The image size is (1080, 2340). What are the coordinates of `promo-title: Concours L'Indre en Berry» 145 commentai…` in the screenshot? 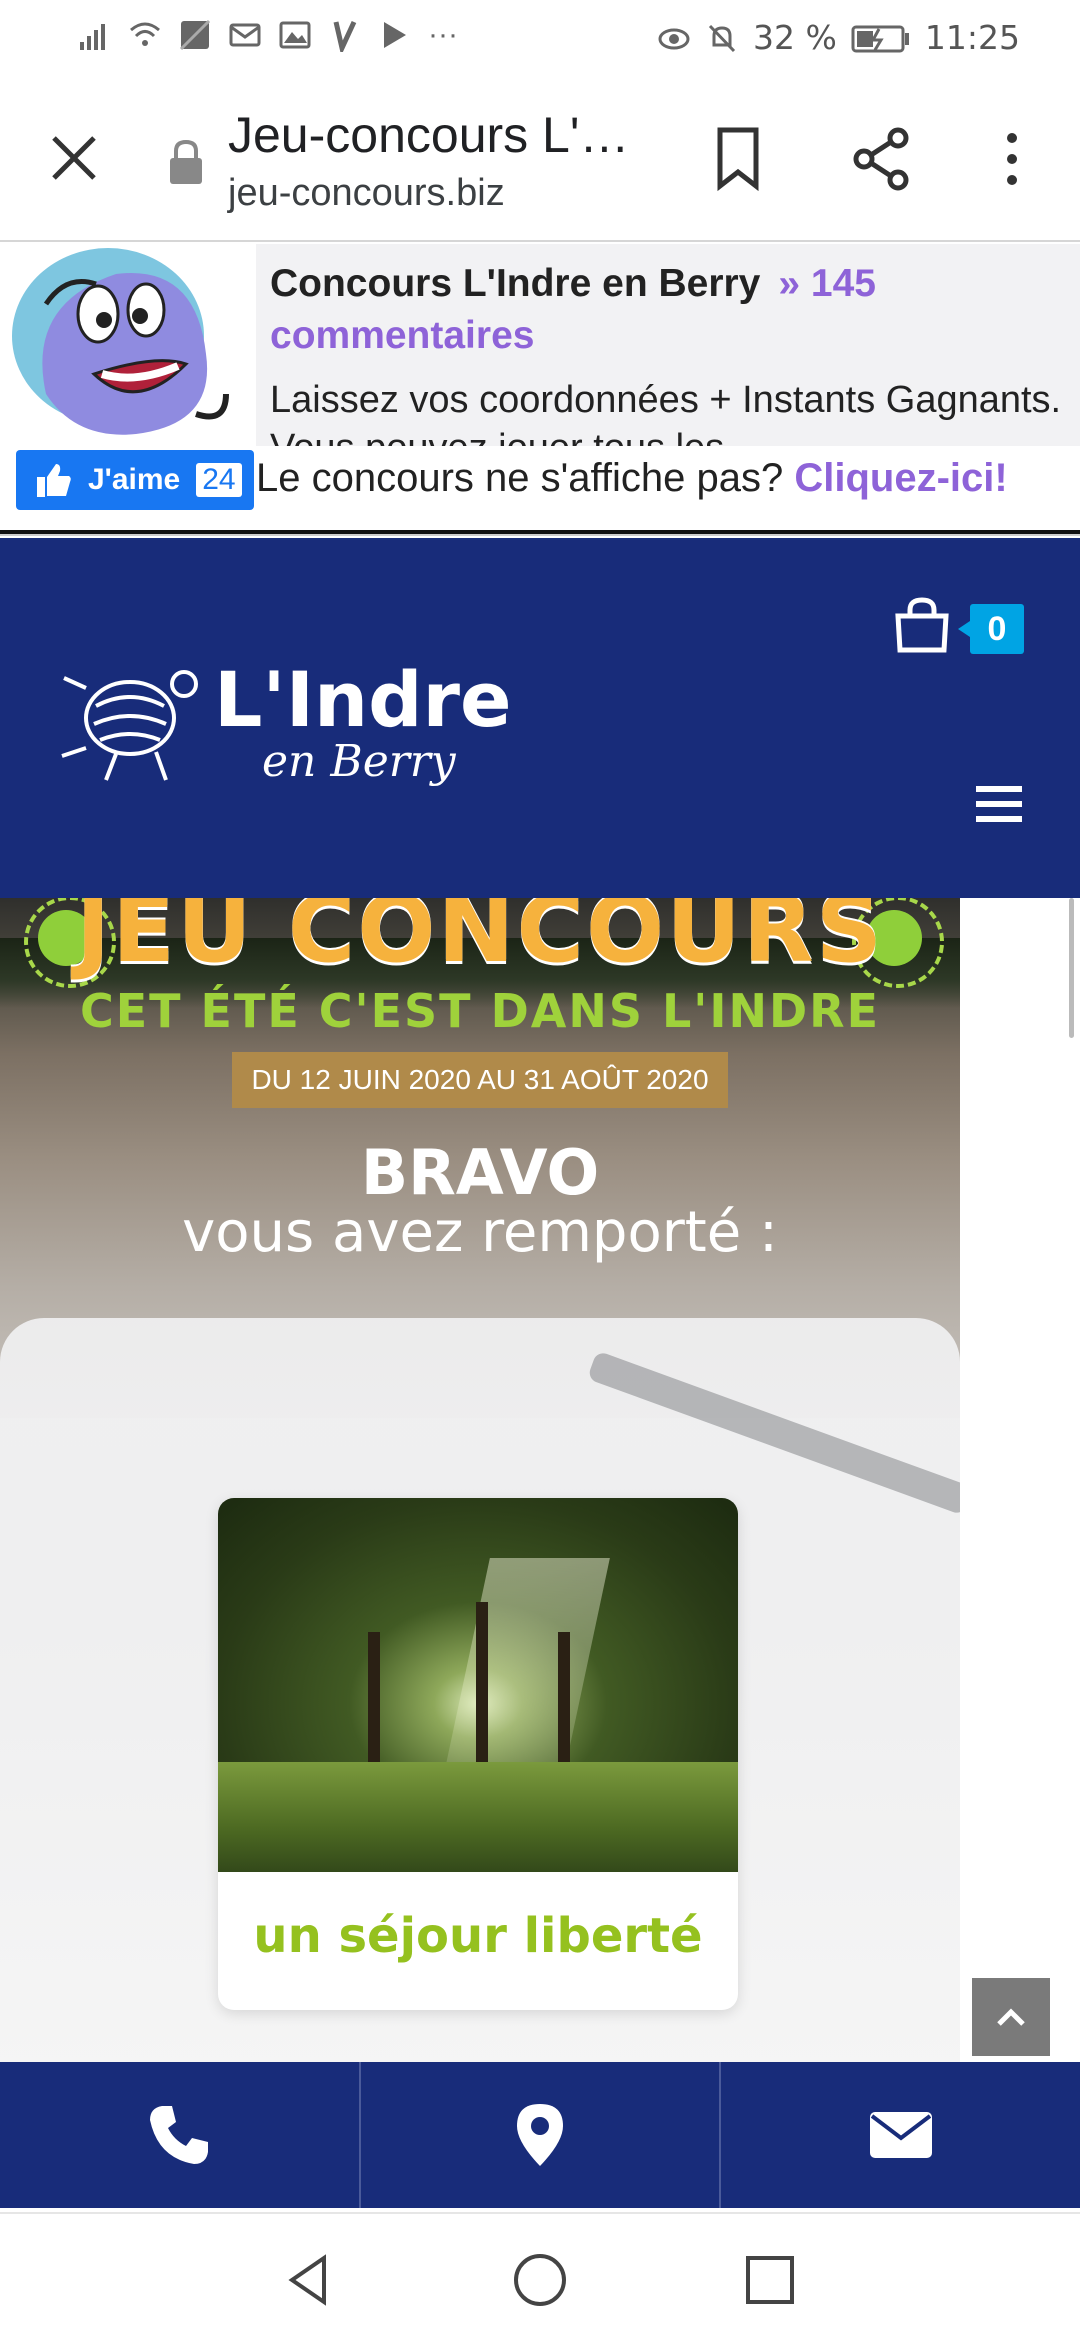 It's located at (668, 310).